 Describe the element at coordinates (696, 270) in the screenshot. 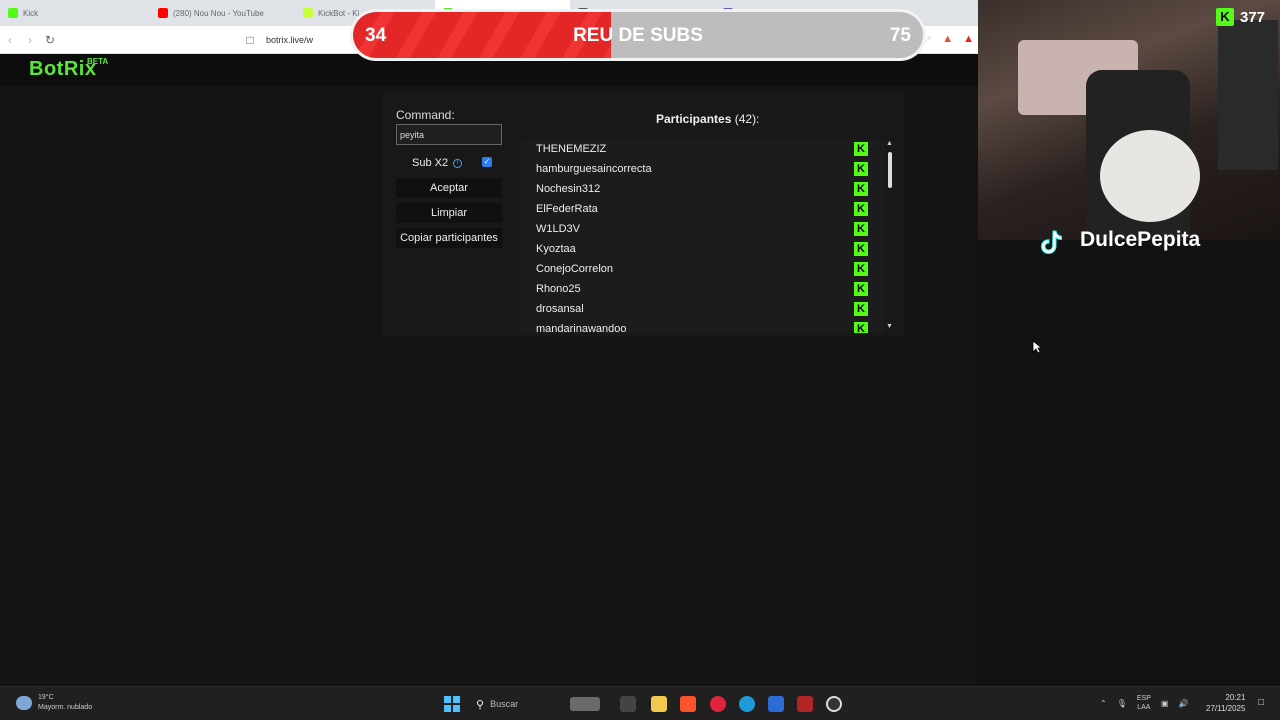

I see `participant-row: ConejoCorrelon K` at that location.